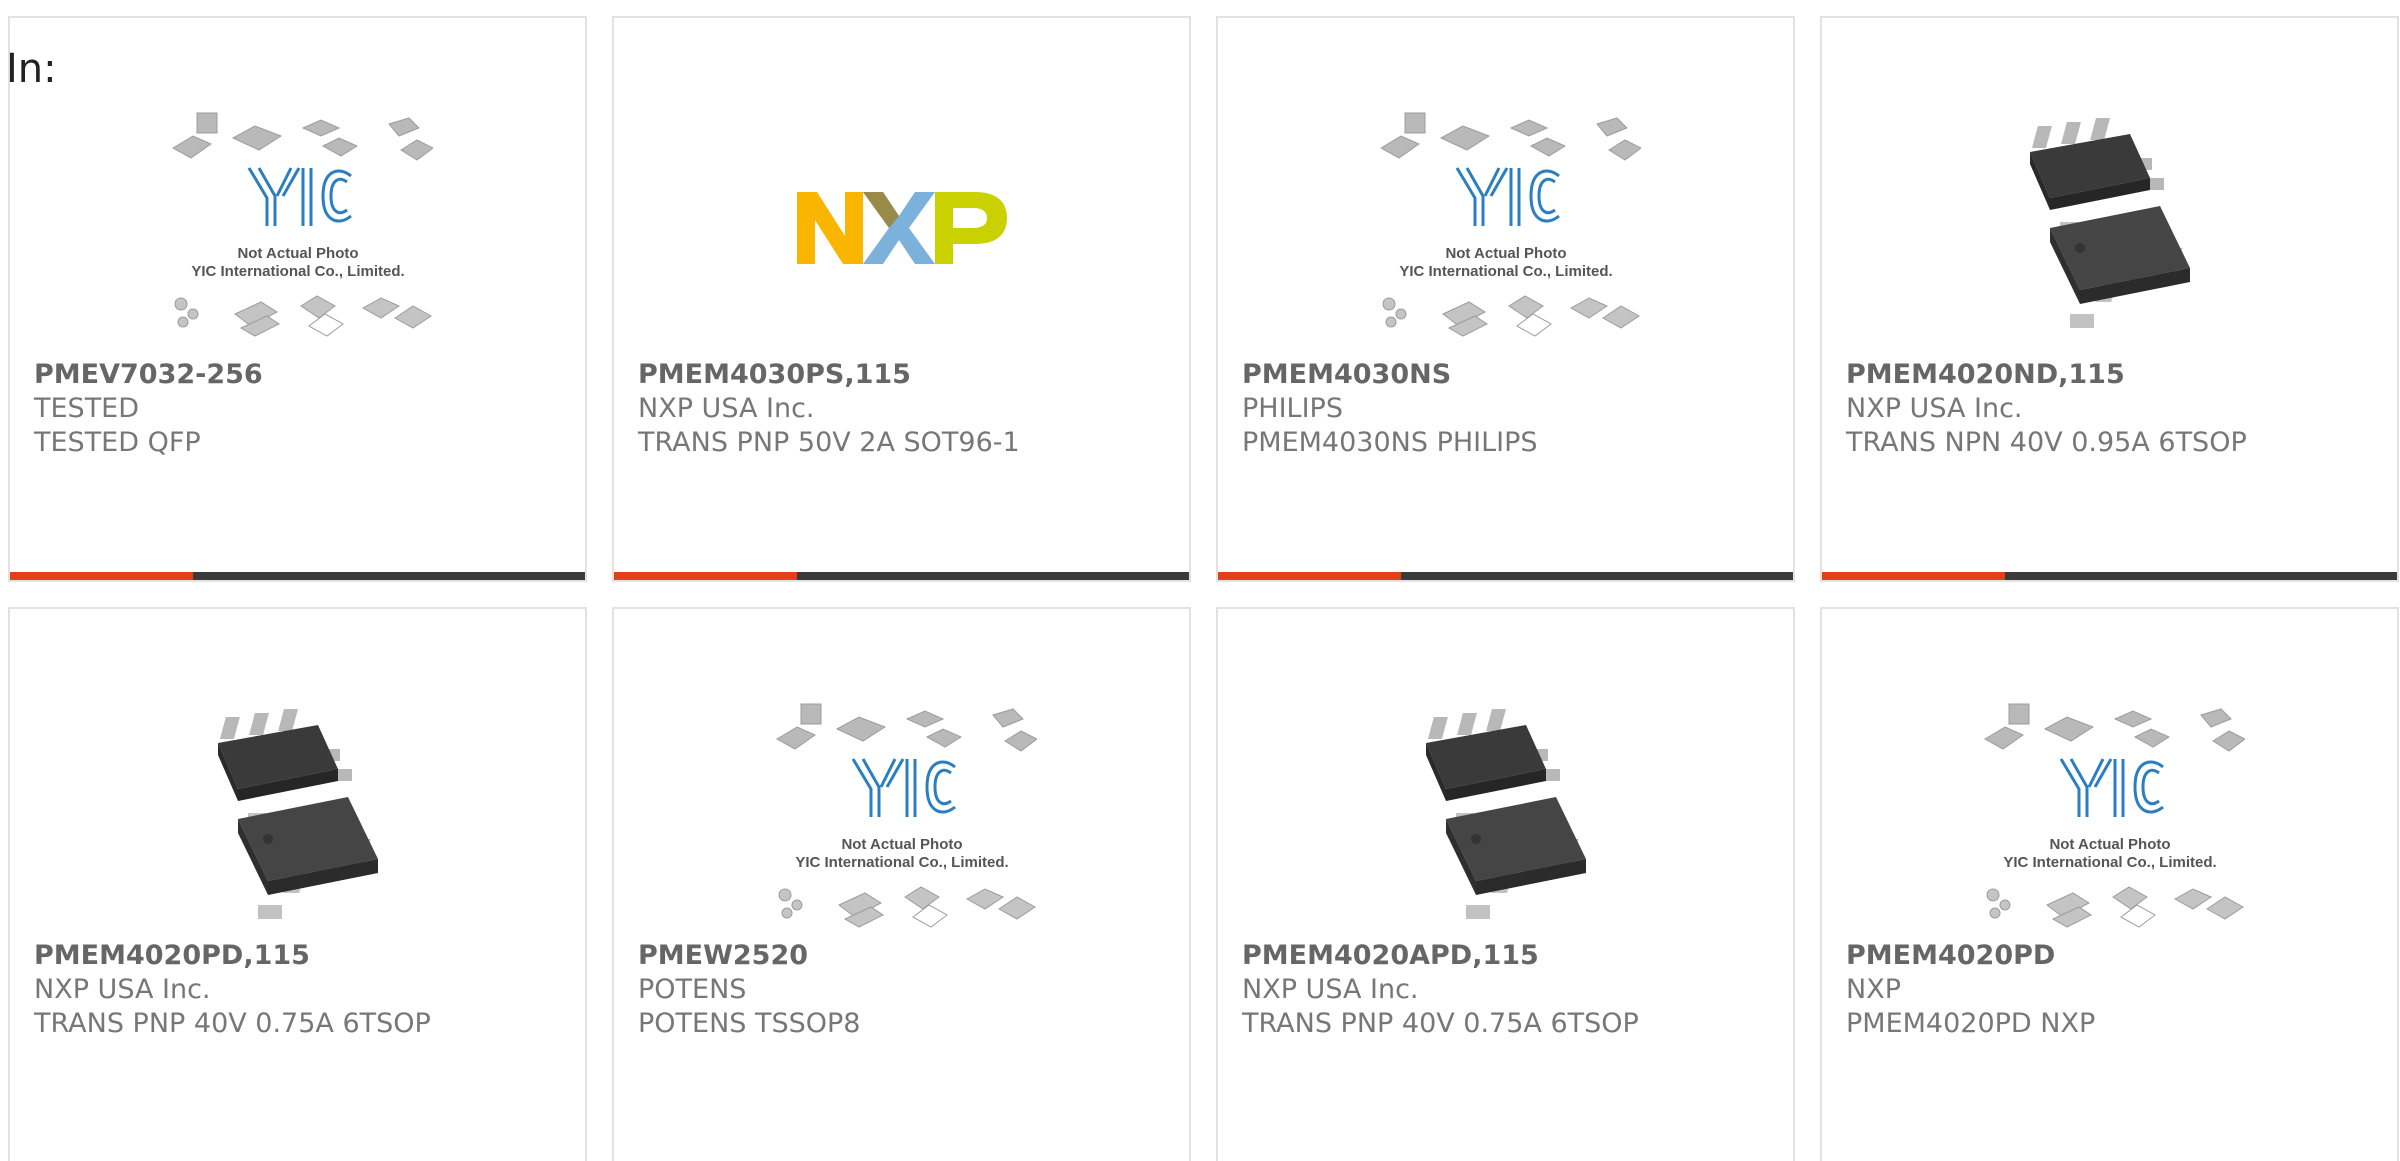 The height and width of the screenshot is (1161, 2400). I want to click on product-info: PMEV7032-256 TESTED TESTED QFP, so click(304, 409).